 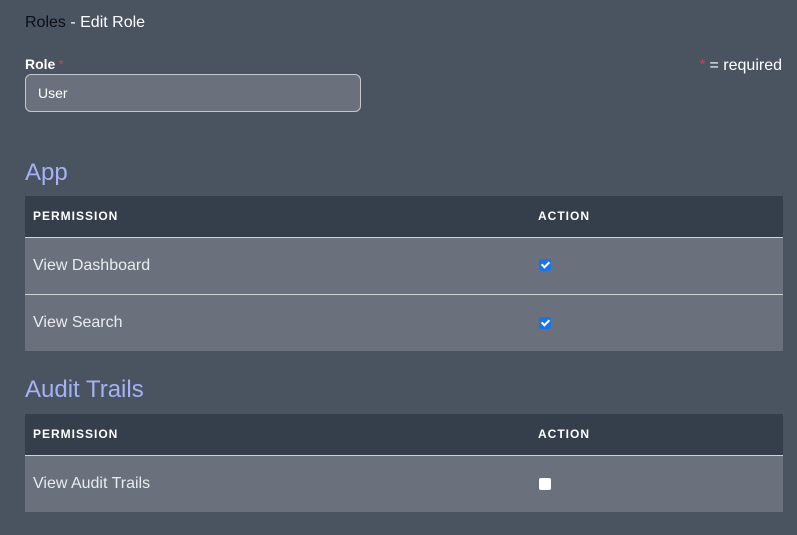 What do you see at coordinates (277, 322) in the screenshot?
I see `permission-view-search: View Search` at bounding box center [277, 322].